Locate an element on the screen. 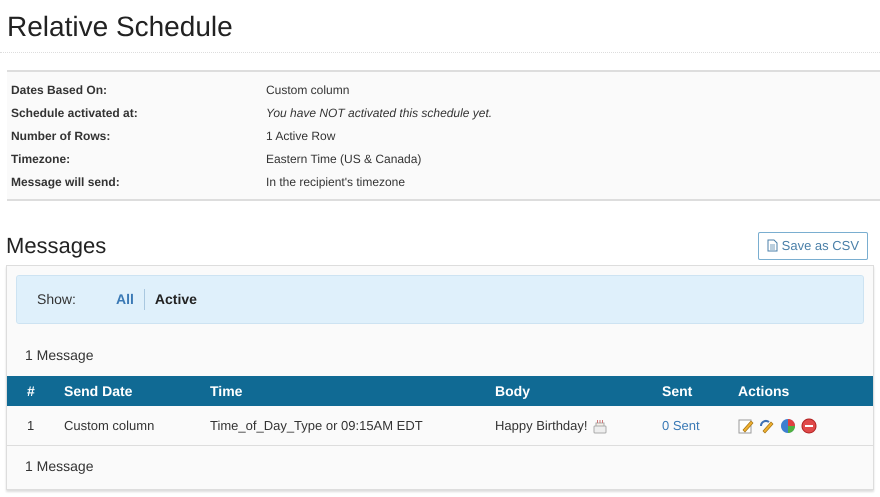  save-csv-button: Save as CSV is located at coordinates (813, 246).